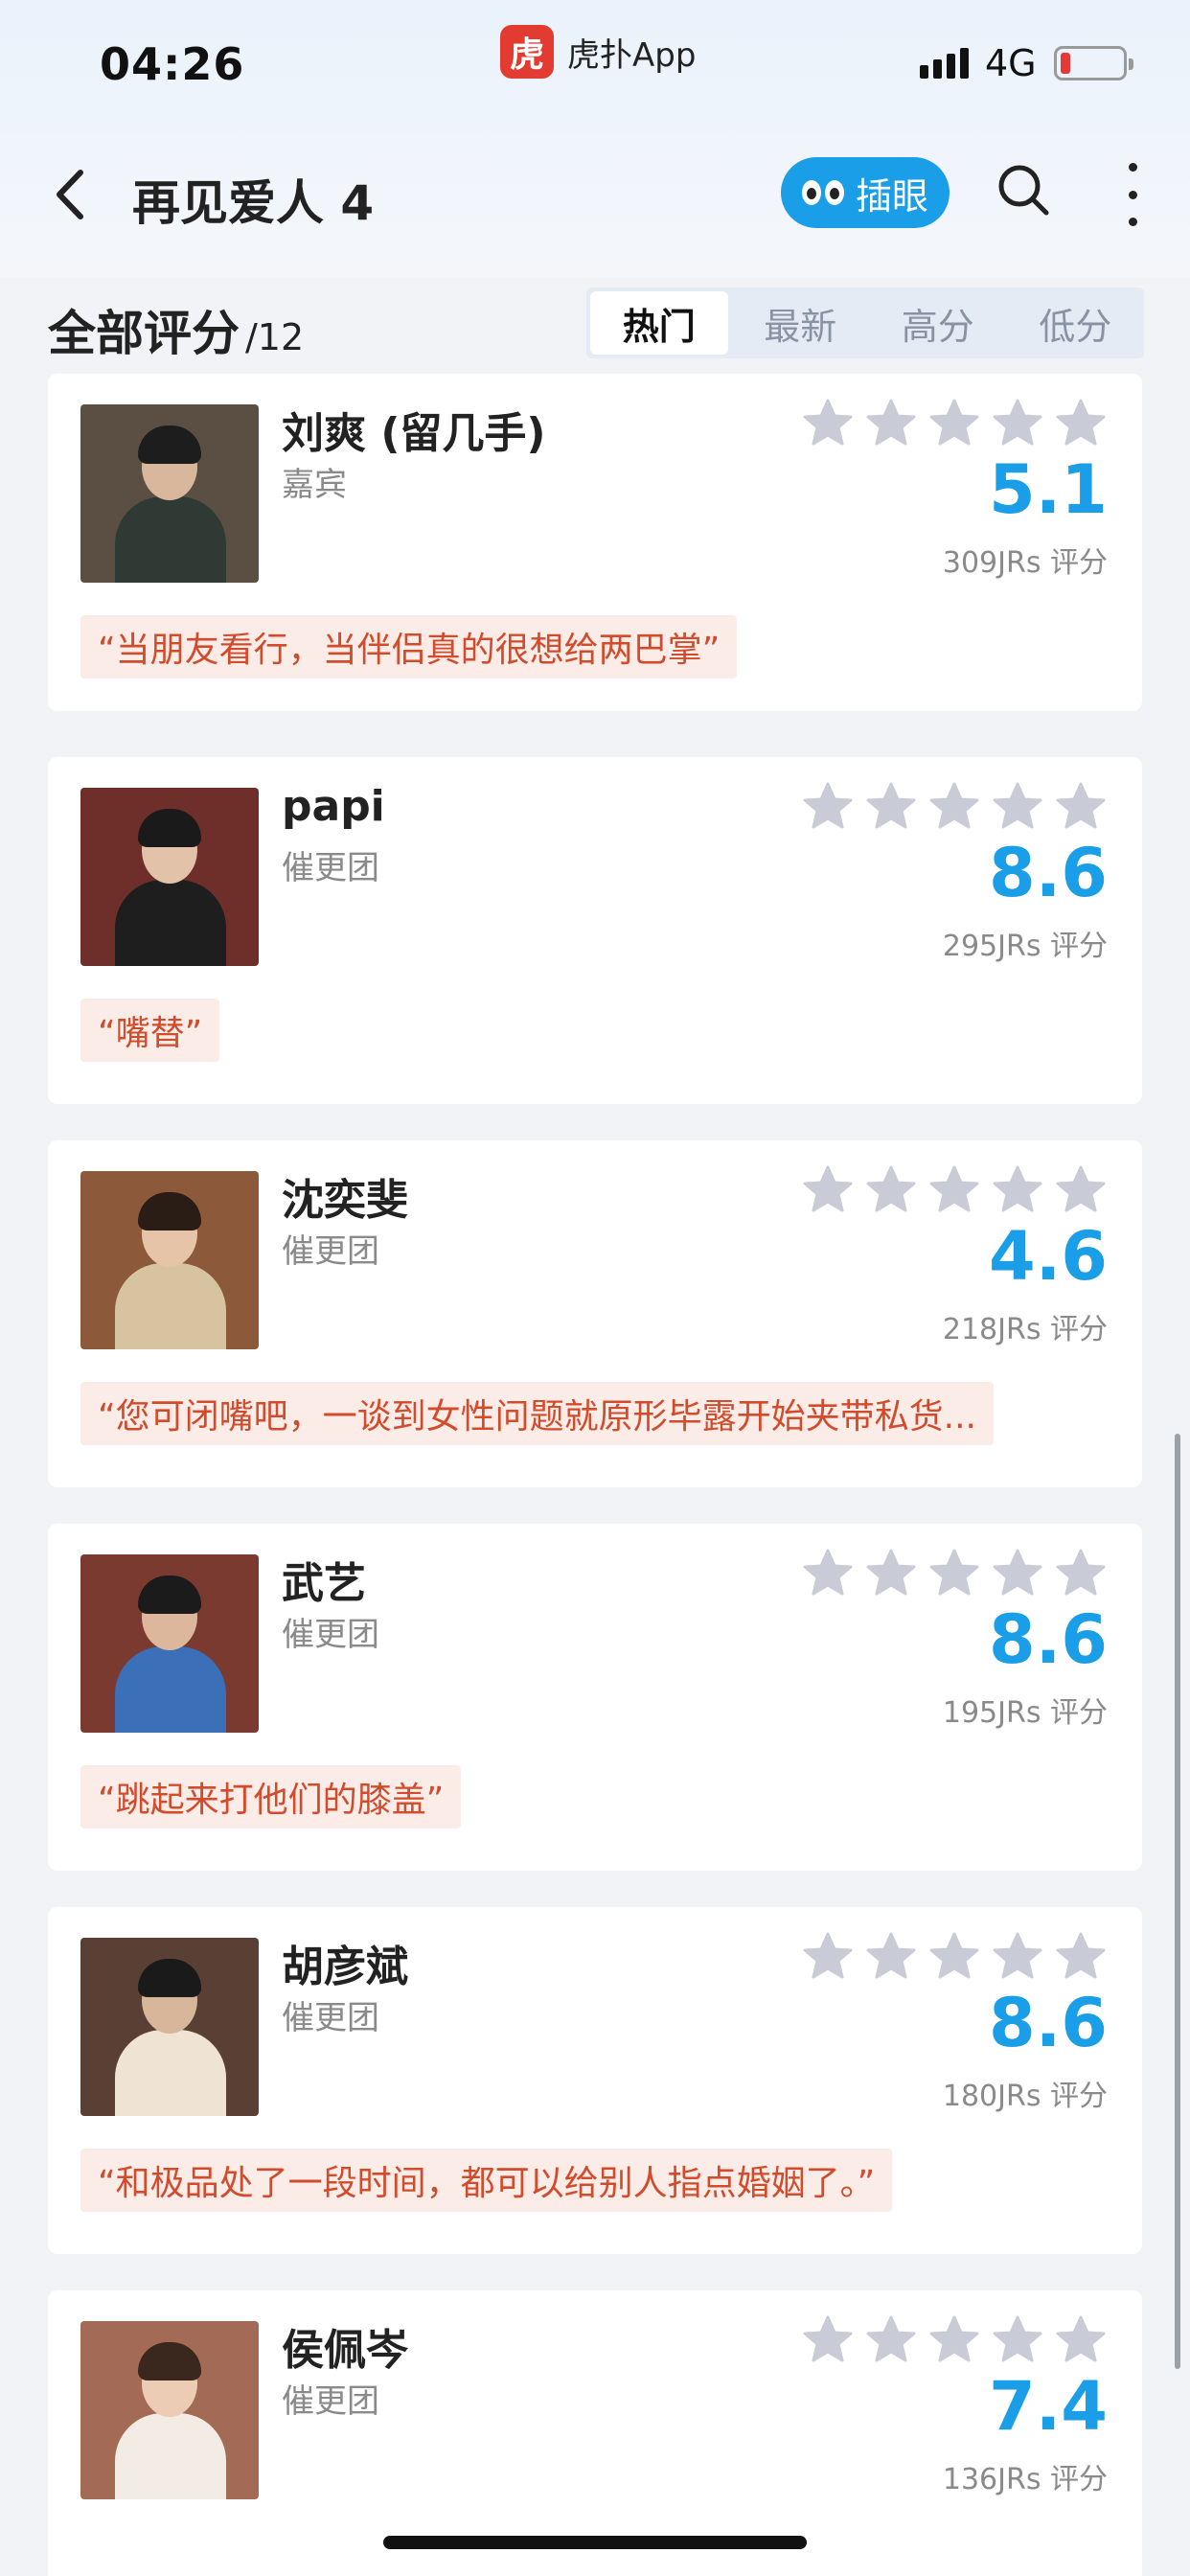 Image resolution: width=1190 pixels, height=2576 pixels. I want to click on app-badge: 虎 虎扑App, so click(598, 52).